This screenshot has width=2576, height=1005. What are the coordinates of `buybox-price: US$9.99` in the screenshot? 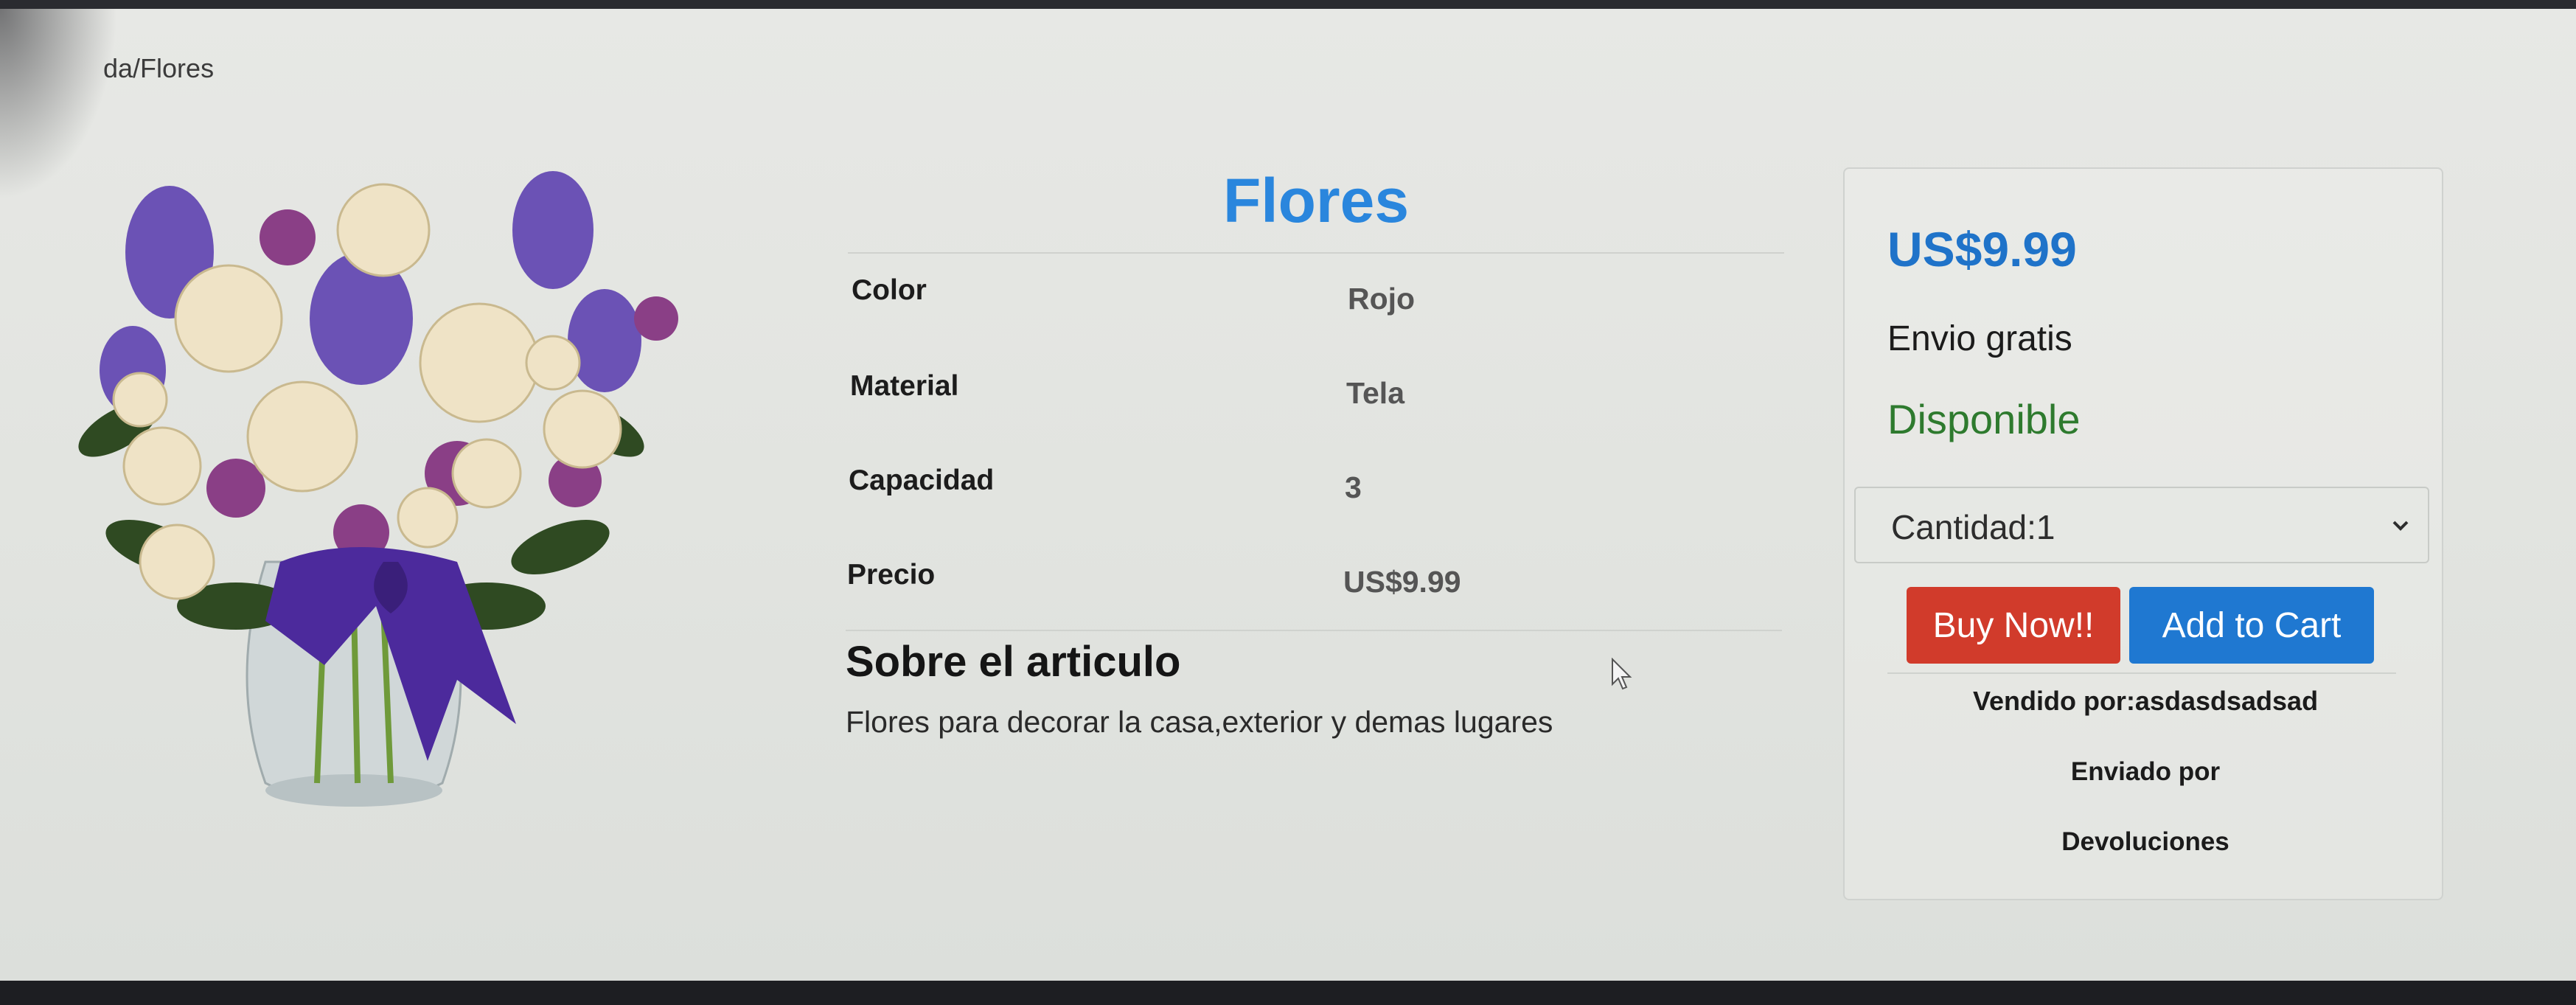 It's located at (1982, 249).